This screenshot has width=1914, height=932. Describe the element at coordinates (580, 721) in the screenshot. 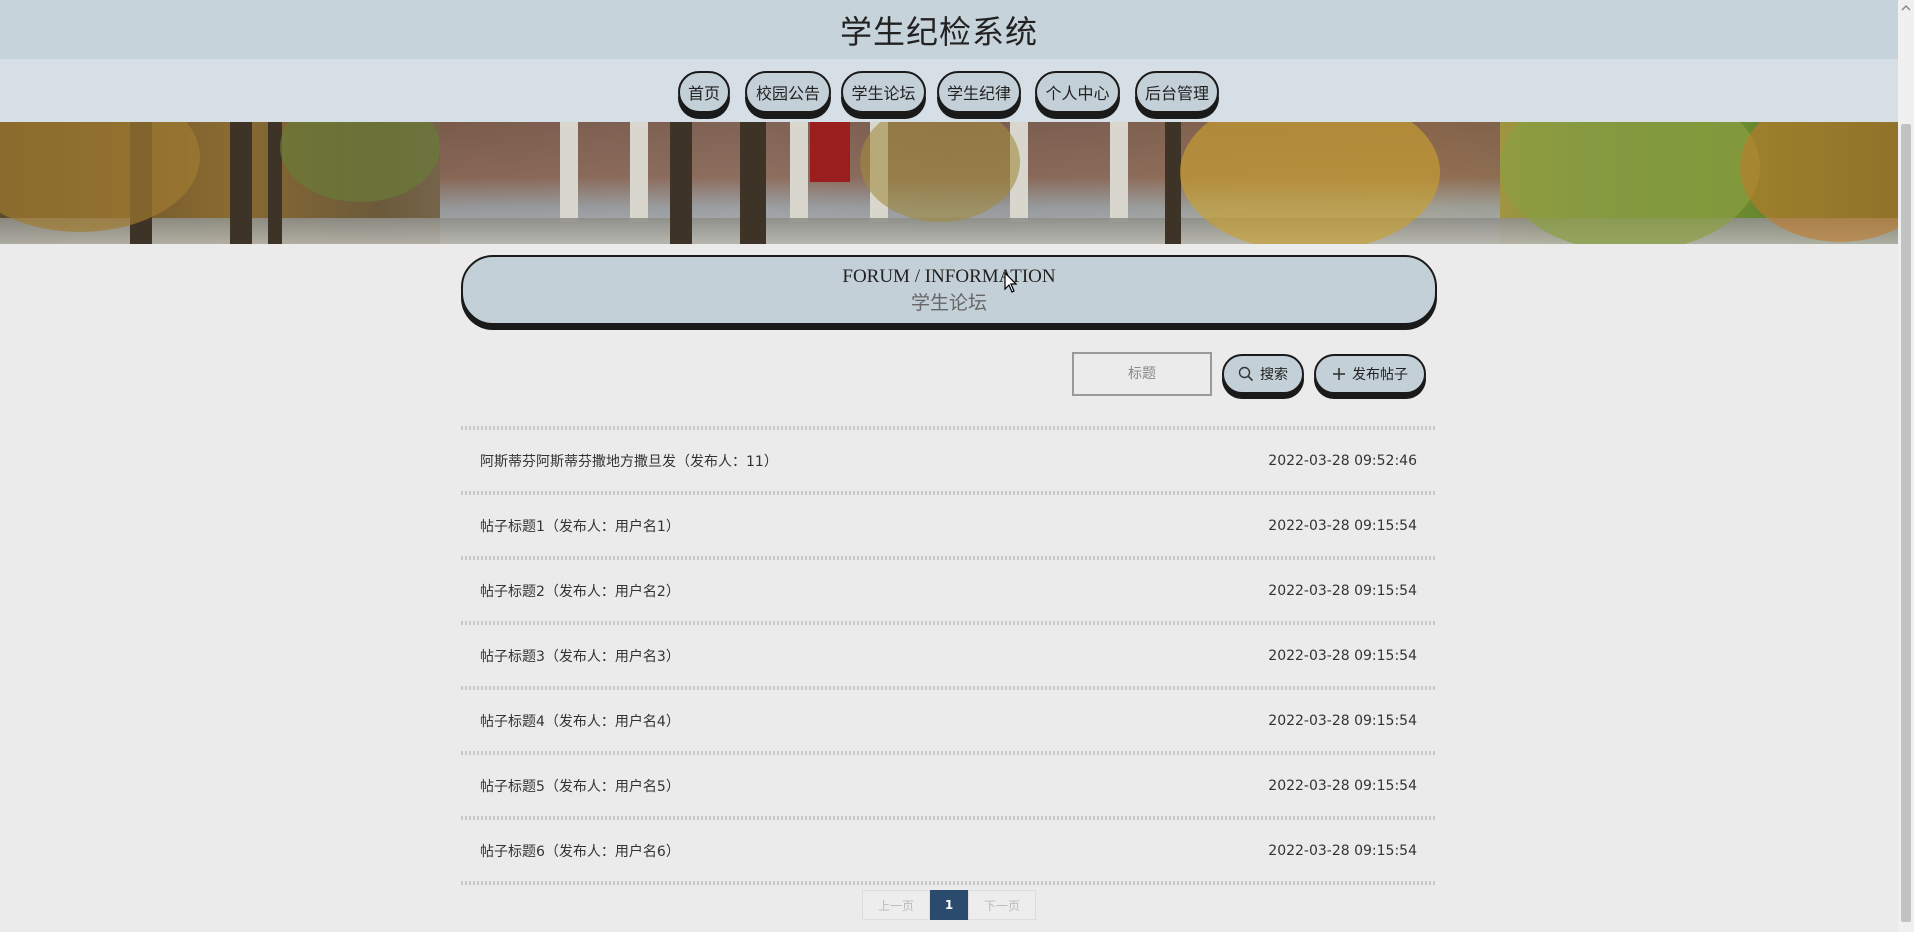

I see `post-title: 帖子标题4（发布人：用户名4）` at that location.